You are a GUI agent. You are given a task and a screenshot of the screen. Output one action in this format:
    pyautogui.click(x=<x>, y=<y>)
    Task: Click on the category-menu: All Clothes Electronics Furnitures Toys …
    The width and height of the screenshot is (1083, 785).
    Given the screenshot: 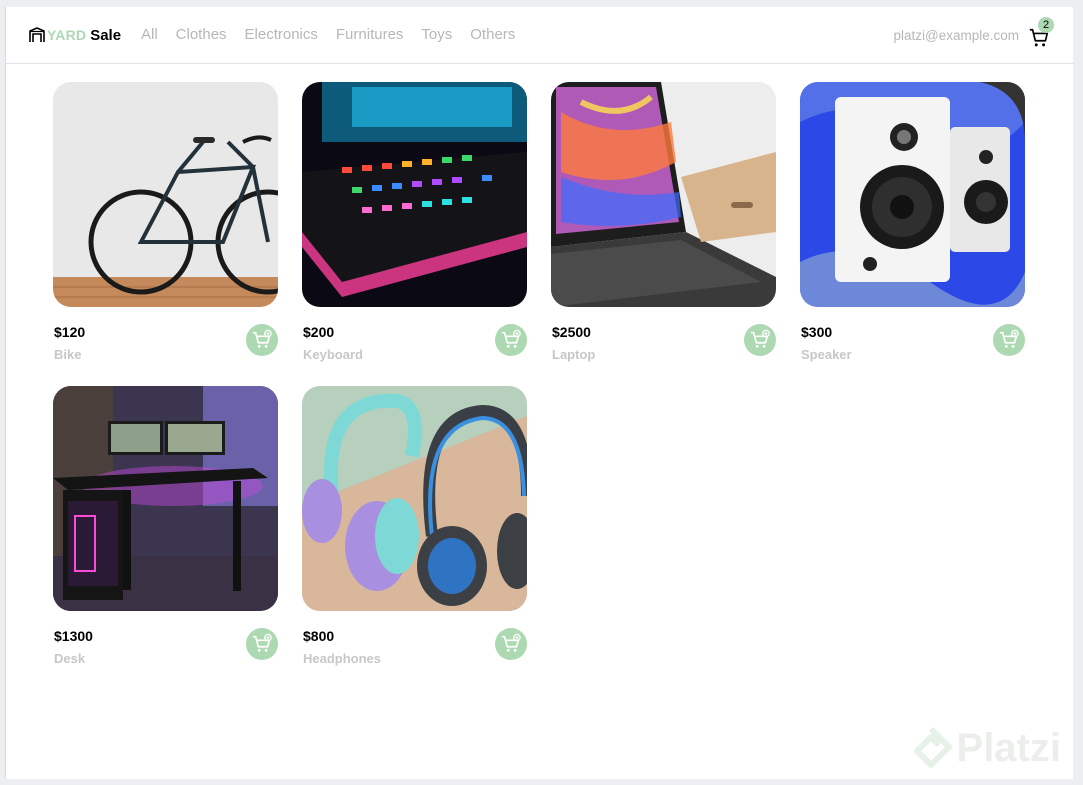 What is the action you would take?
    pyautogui.click(x=337, y=34)
    